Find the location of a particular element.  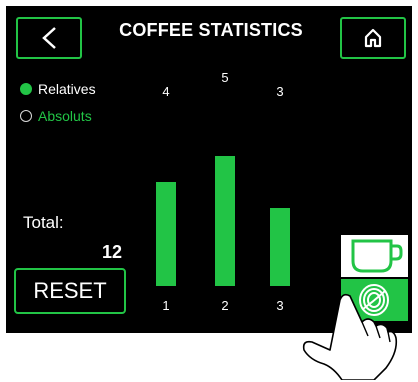

pointing-hand-icon is located at coordinates (350, 336).